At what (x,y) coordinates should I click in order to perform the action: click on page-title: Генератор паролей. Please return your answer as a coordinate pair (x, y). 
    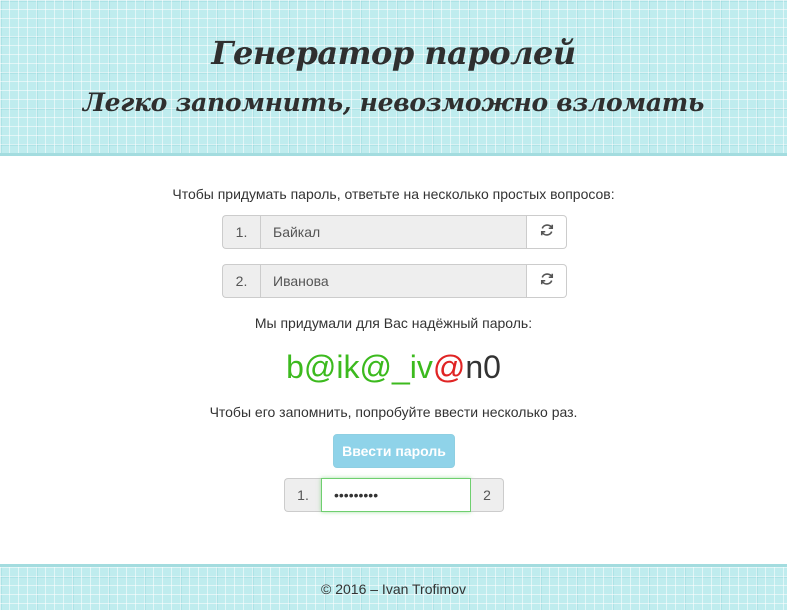
    Looking at the image, I should click on (393, 53).